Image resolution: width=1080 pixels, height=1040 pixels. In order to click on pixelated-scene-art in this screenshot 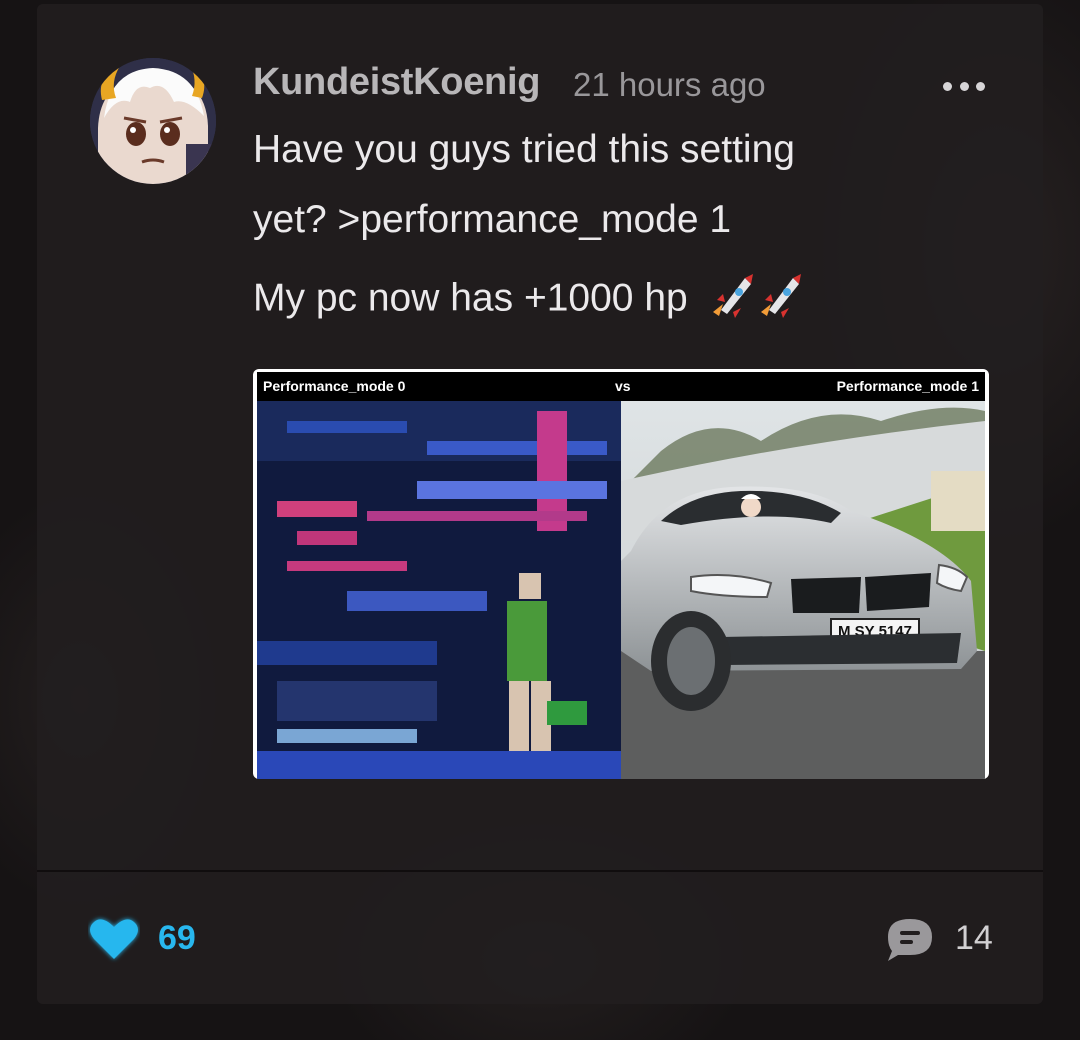, I will do `click(439, 590)`.